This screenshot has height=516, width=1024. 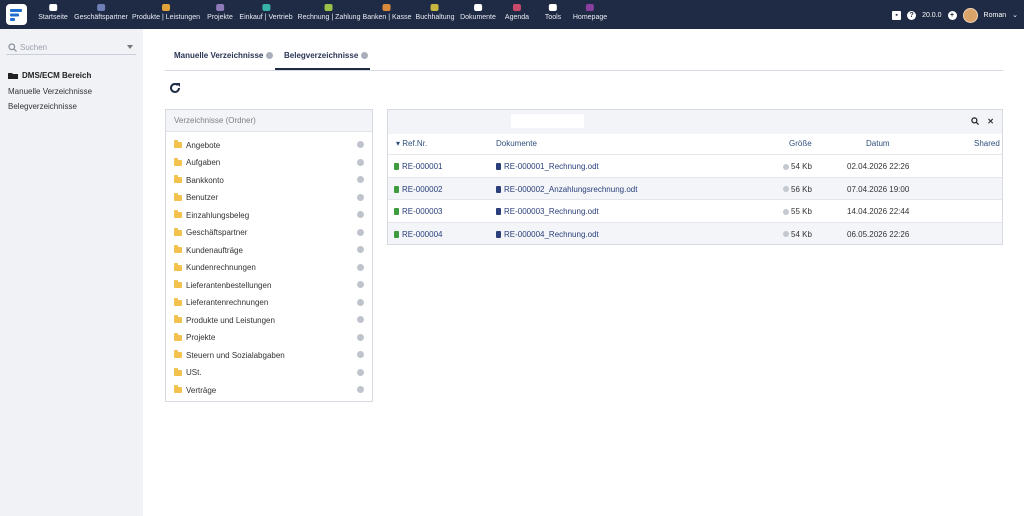 I want to click on folder-item: Aufgaben, so click(x=269, y=163).